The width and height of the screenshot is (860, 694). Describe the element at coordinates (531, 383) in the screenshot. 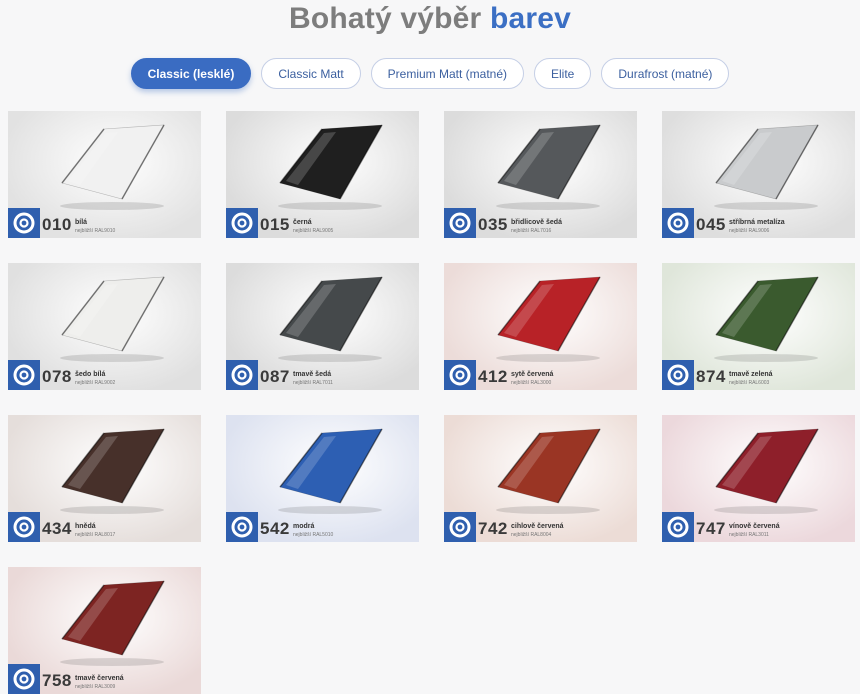

I see `ral-reference: nejbližší RAL3000` at that location.